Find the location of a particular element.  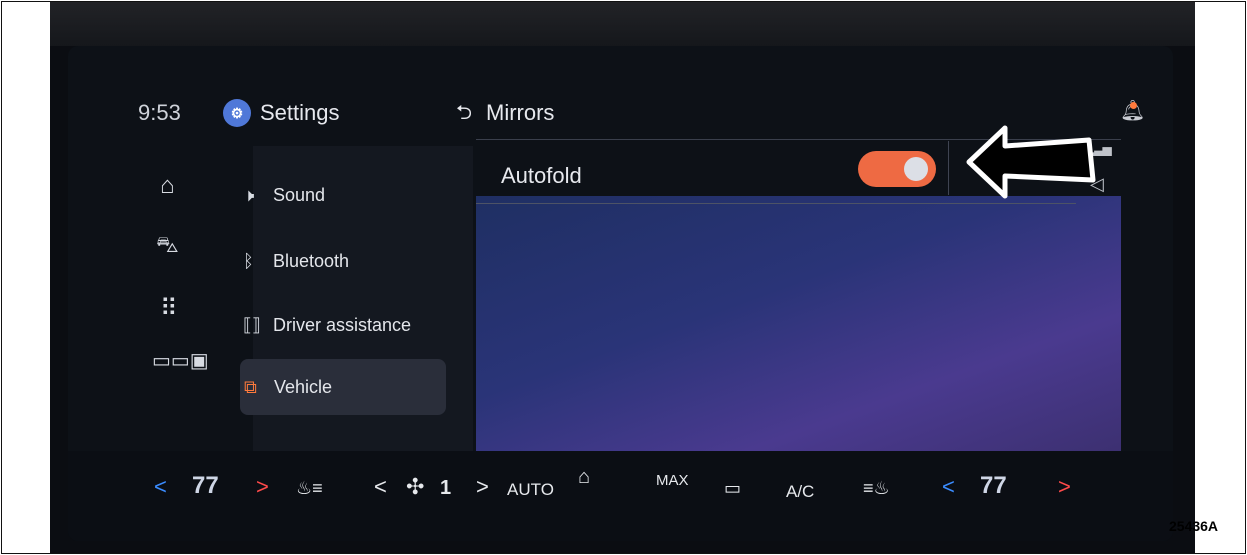

fan-icon: ✣ is located at coordinates (415, 486).